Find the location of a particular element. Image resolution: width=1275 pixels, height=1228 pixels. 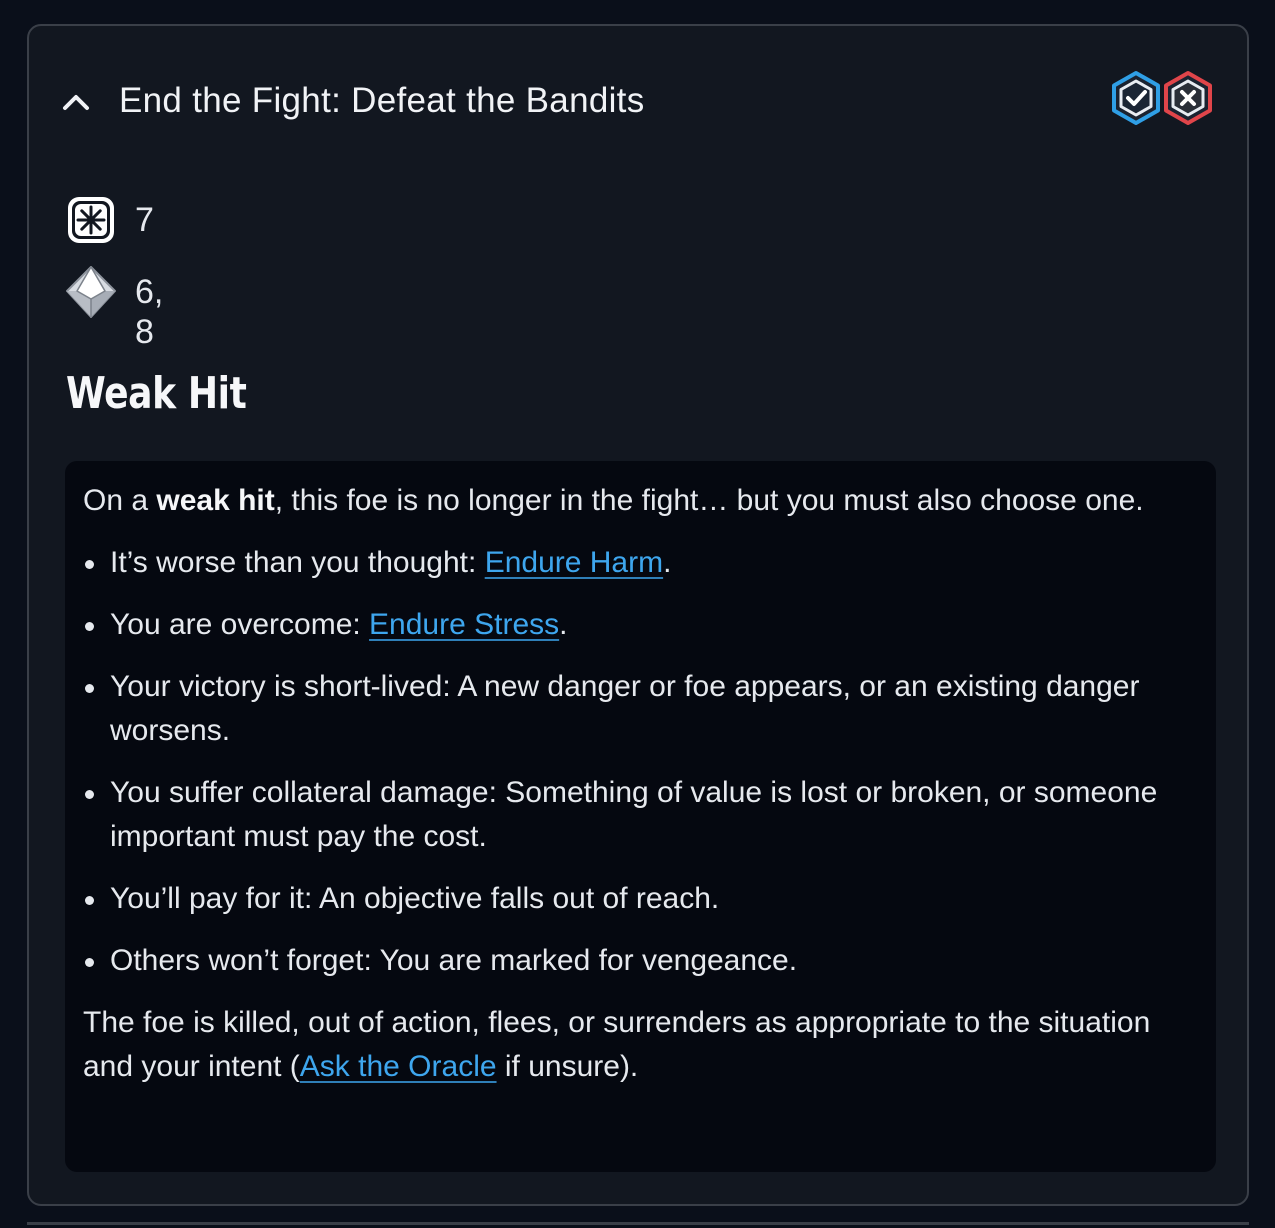

intro-prefix: On a is located at coordinates (120, 500).